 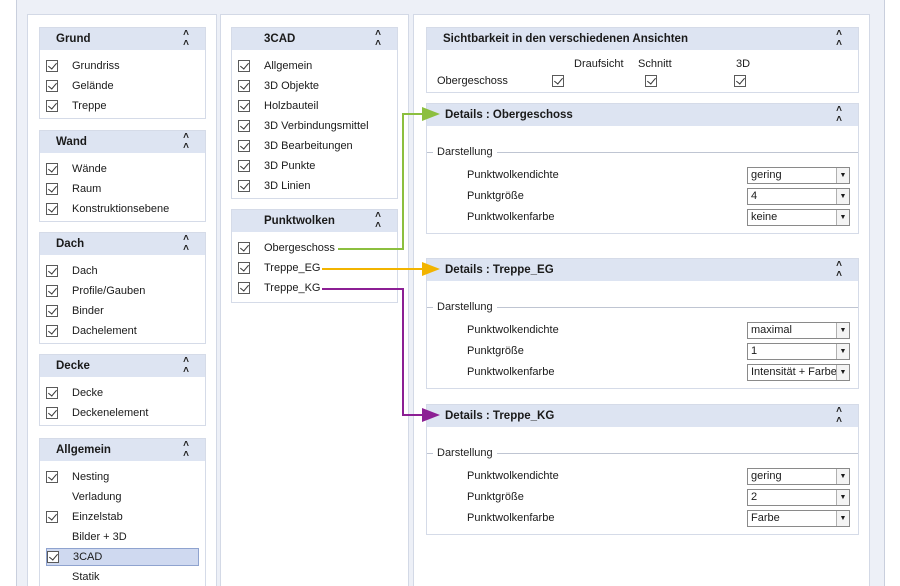 I want to click on arrow-treppe-kg, so click(x=373, y=352).